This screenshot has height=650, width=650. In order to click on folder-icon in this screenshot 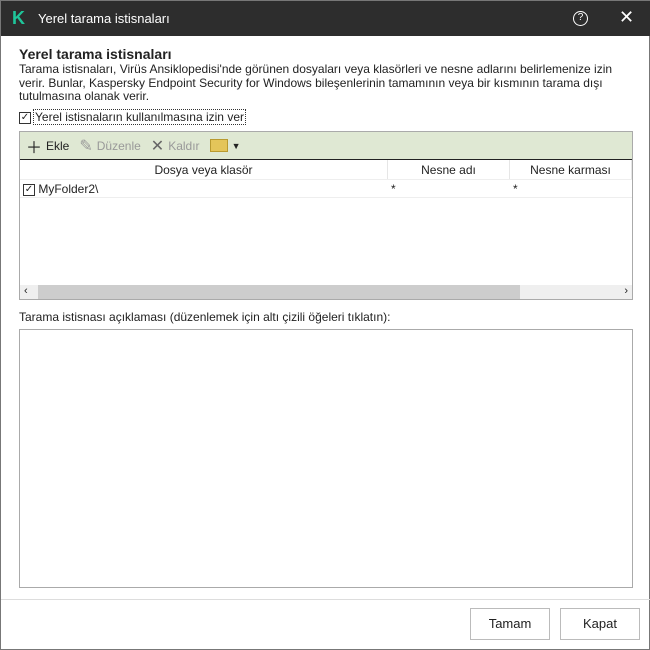, I will do `click(218, 145)`.